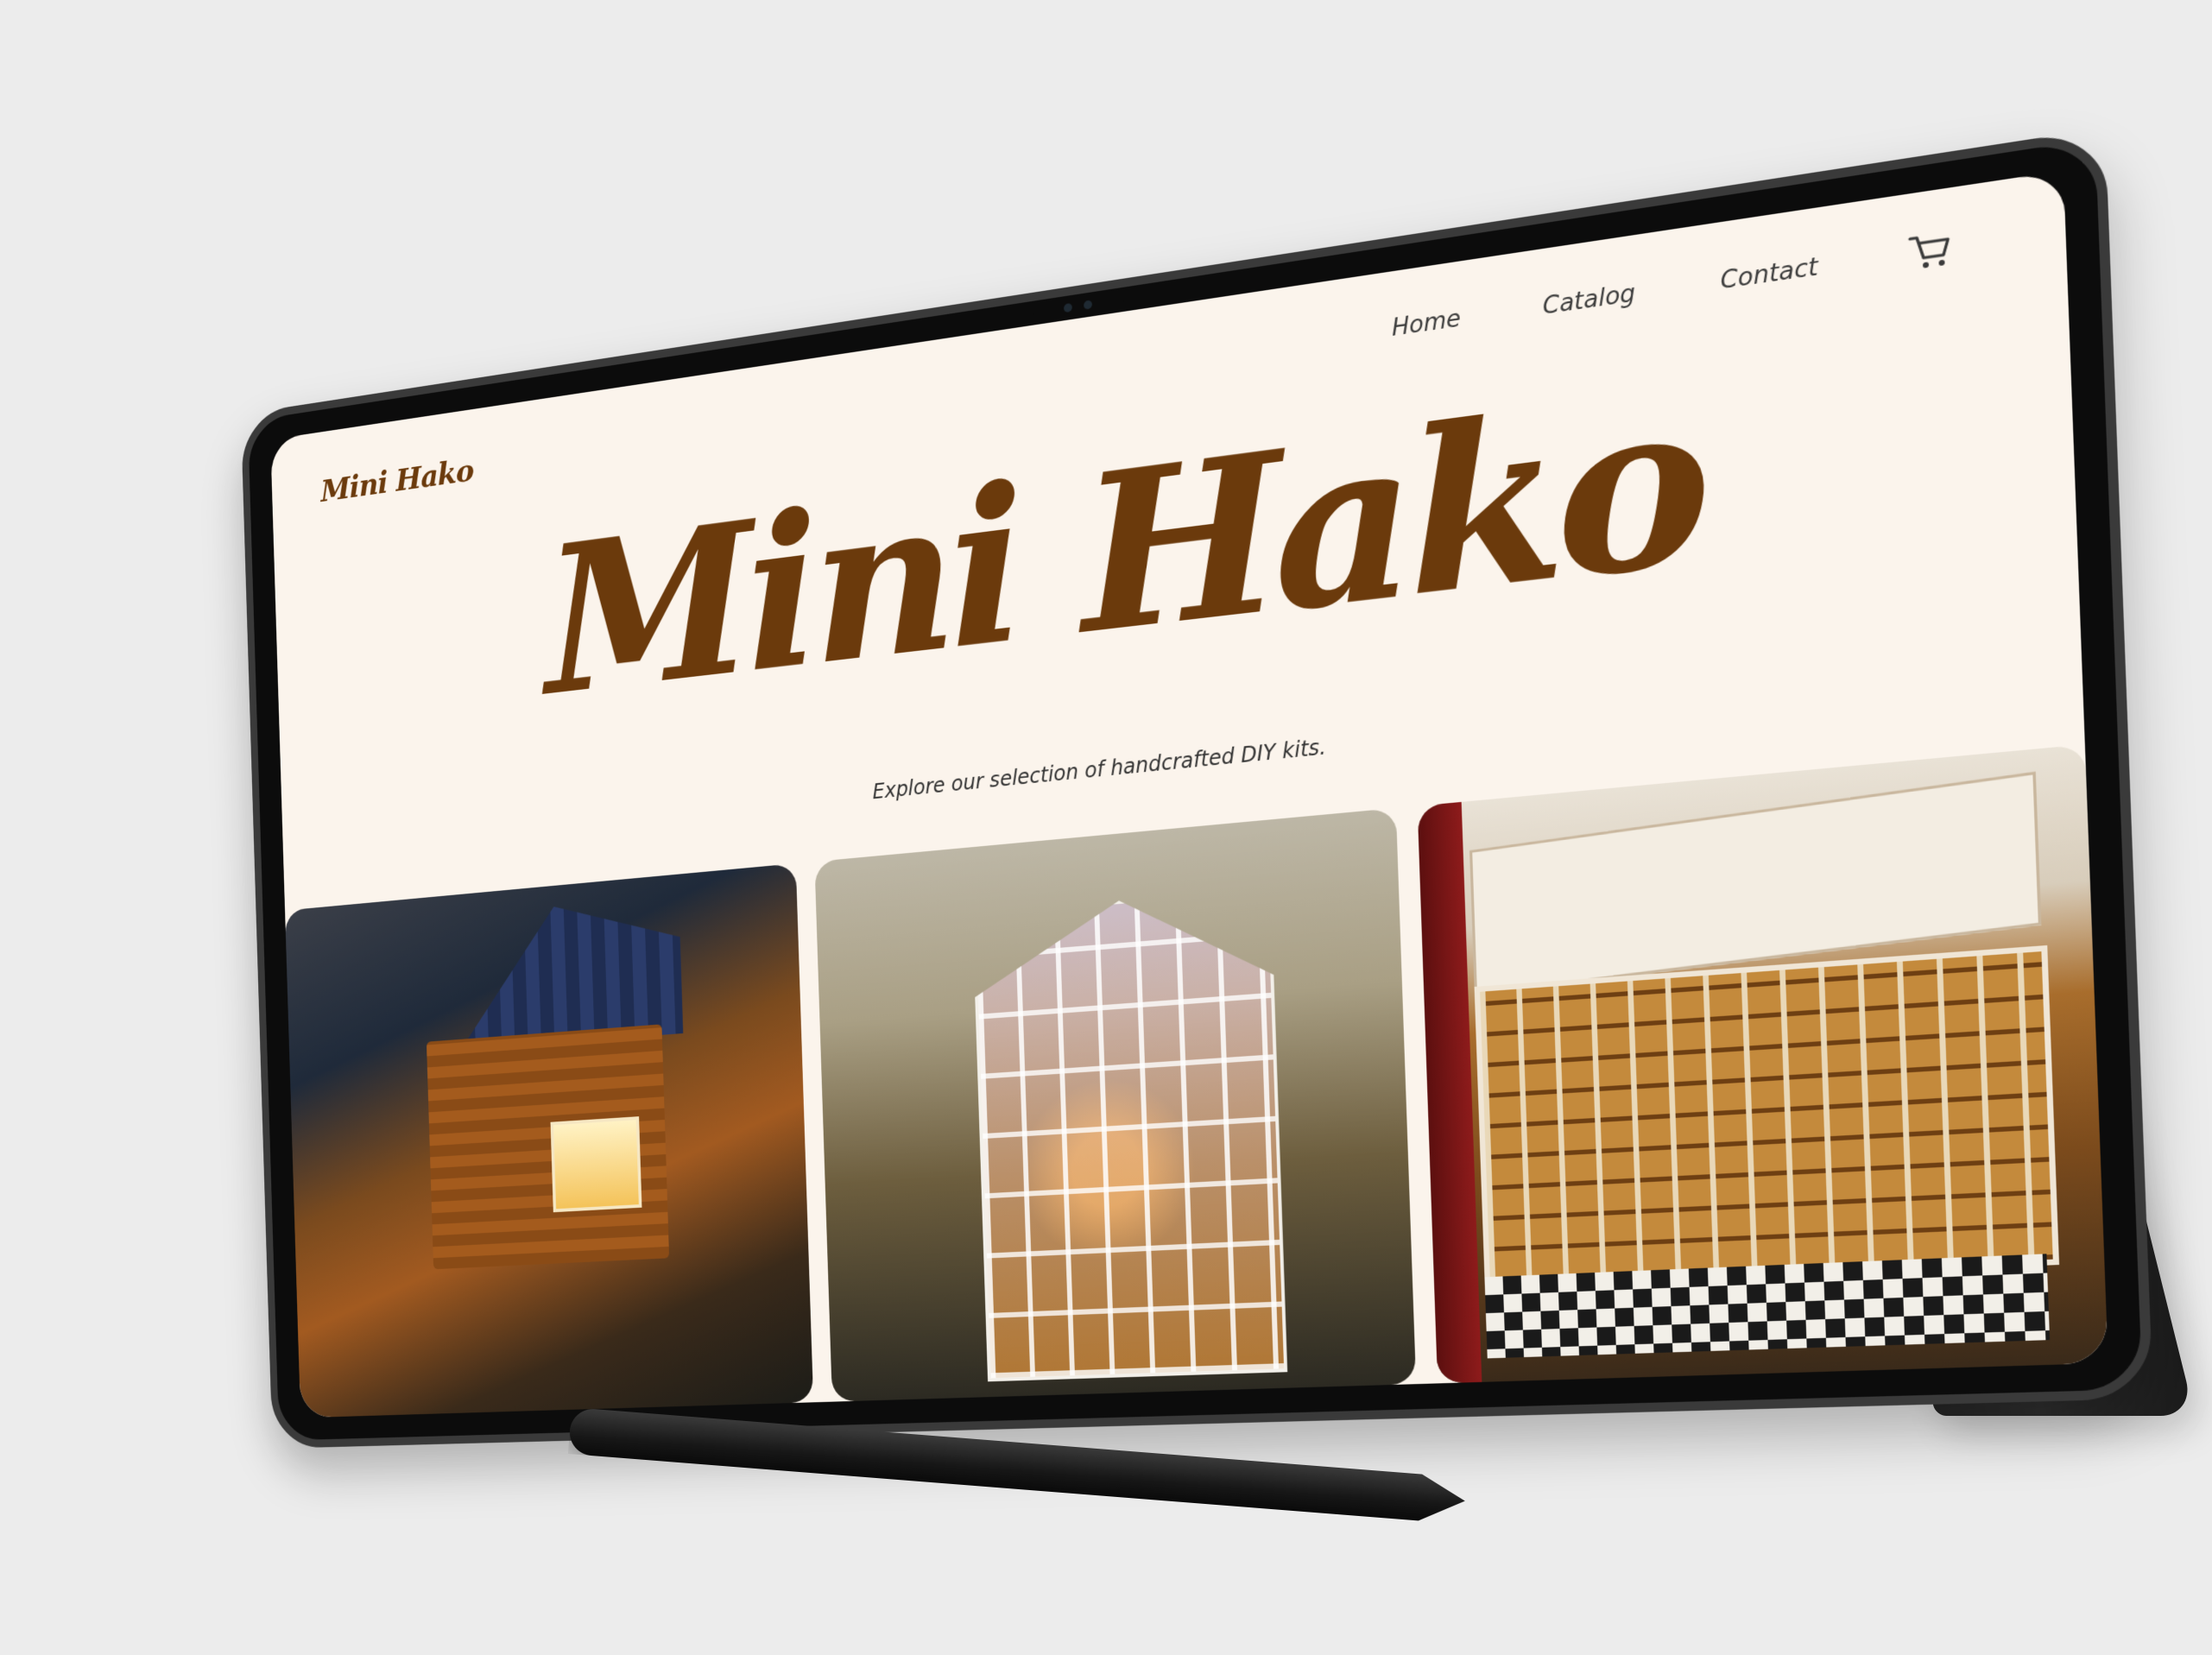  What do you see at coordinates (1129, 1134) in the screenshot?
I see `greenhouse-image` at bounding box center [1129, 1134].